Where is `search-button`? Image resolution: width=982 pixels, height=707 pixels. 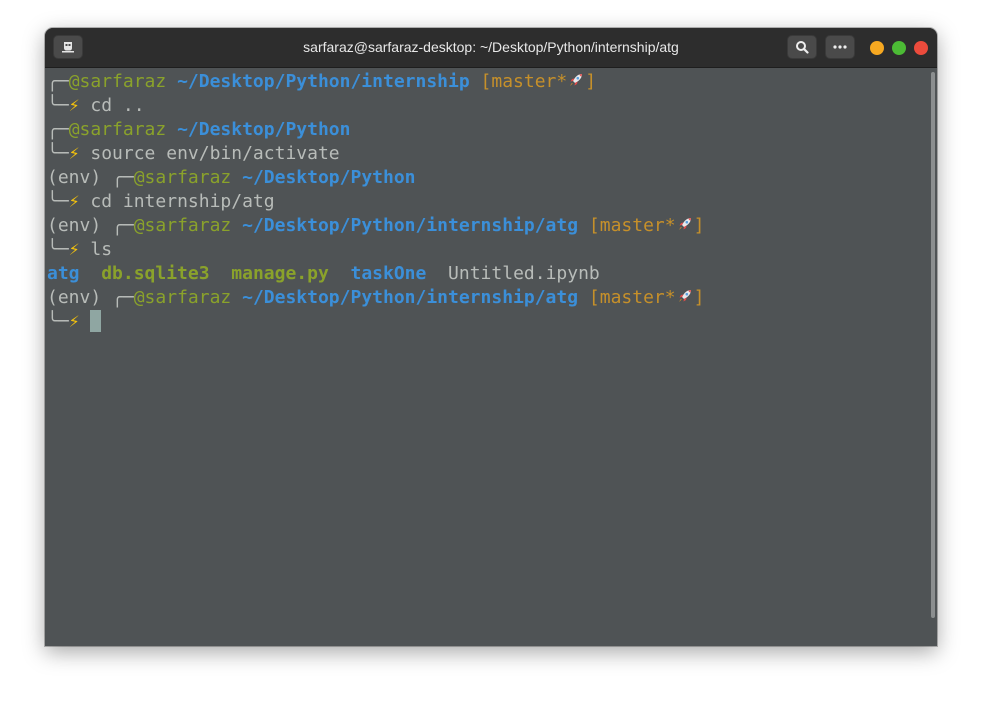 search-button is located at coordinates (802, 47).